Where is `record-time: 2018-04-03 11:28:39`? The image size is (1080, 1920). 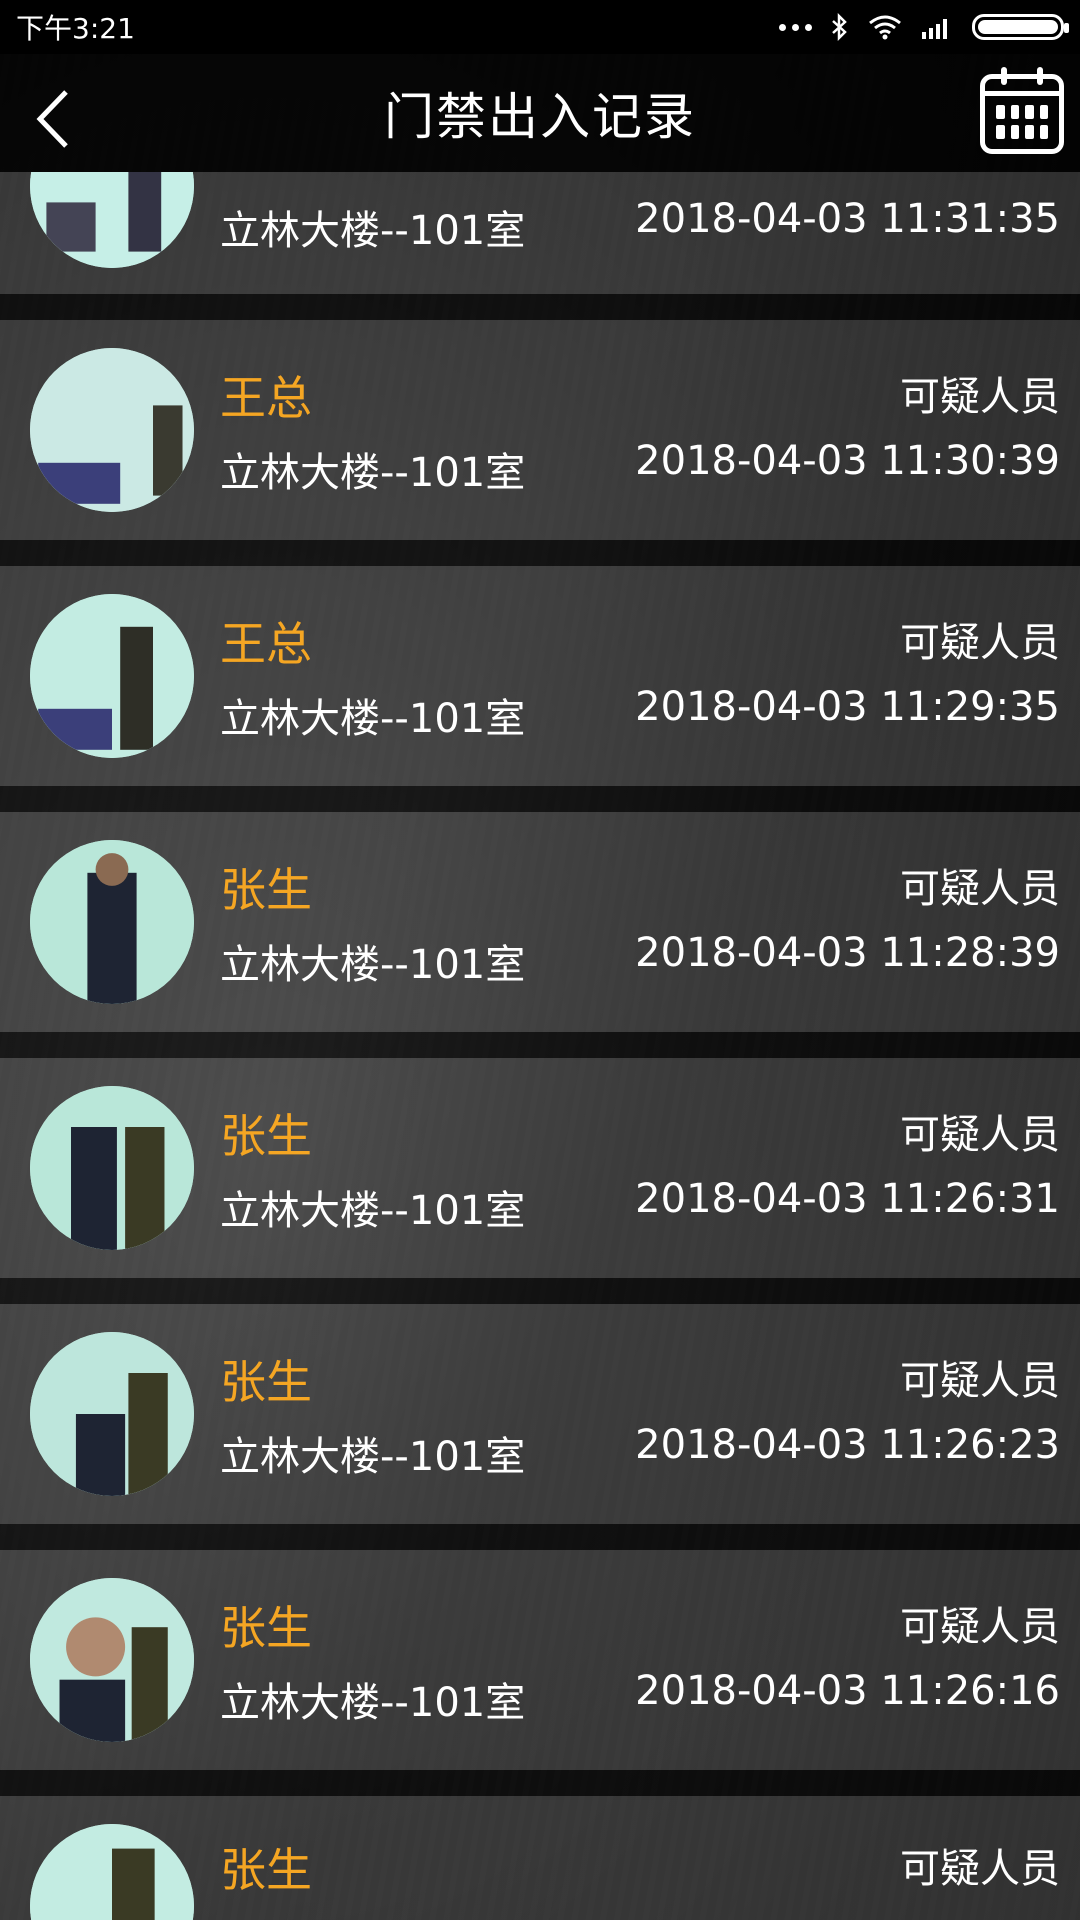 record-time: 2018-04-03 11:28:39 is located at coordinates (847, 953).